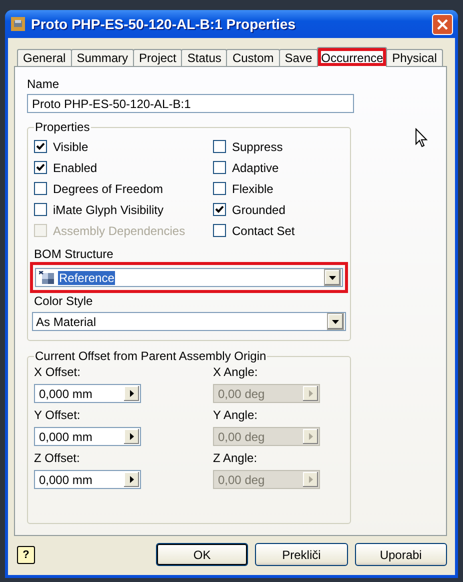 The width and height of the screenshot is (463, 582). Describe the element at coordinates (202, 554) in the screenshot. I see `dialog-button: OK` at that location.